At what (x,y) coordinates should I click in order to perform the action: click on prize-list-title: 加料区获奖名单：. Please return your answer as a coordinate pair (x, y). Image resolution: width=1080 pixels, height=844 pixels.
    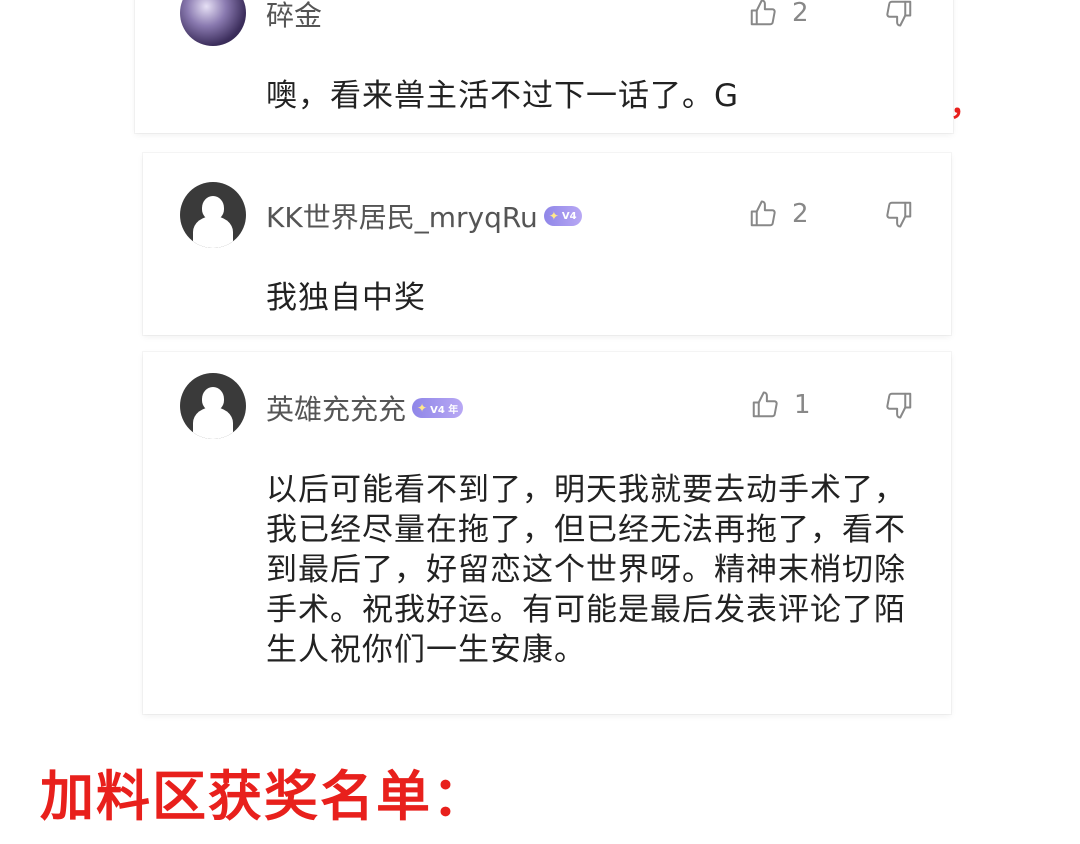
    Looking at the image, I should click on (264, 796).